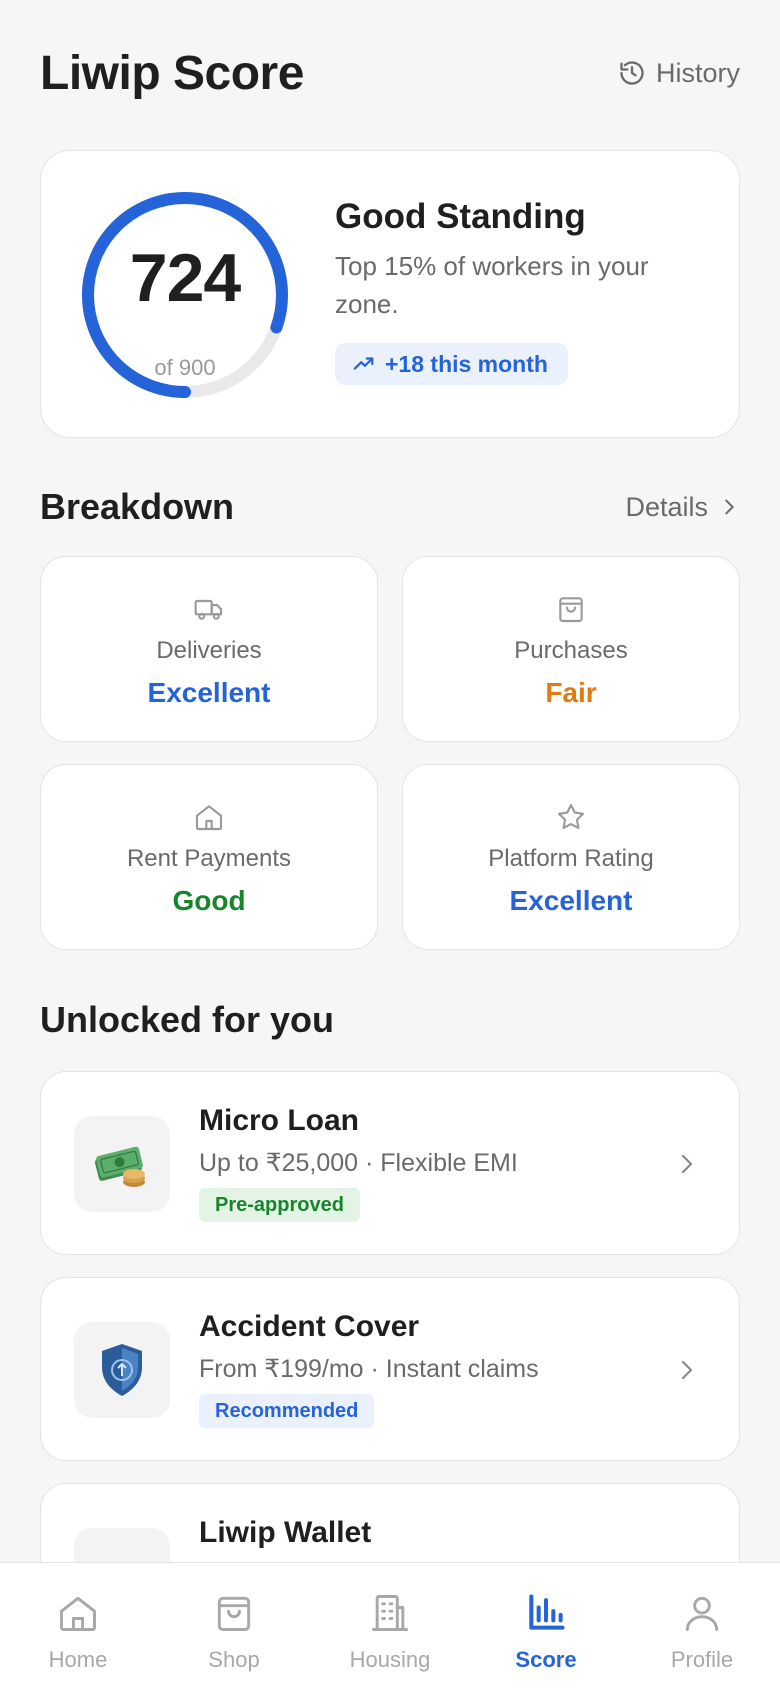 Image resolution: width=780 pixels, height=1688 pixels. I want to click on nav-label: Shop, so click(234, 1659).